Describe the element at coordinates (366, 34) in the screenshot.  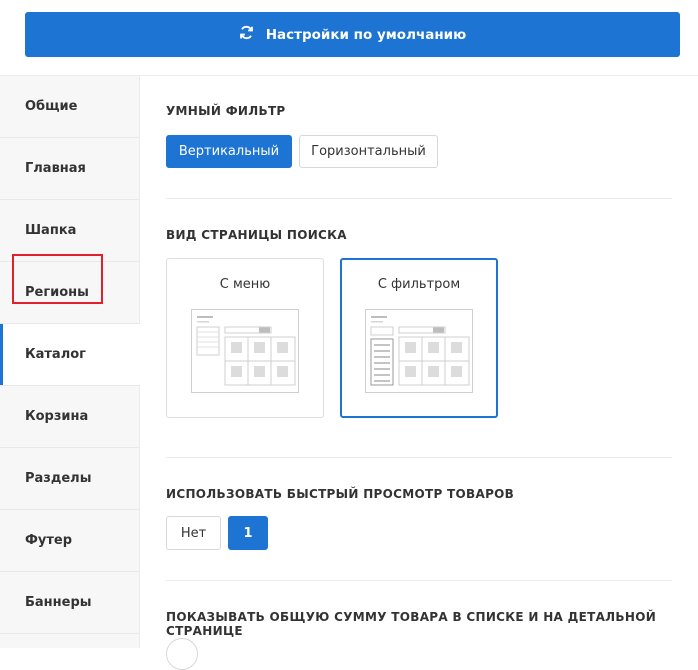
I see `reset-defaults-label: Настройки по умолчанию` at that location.